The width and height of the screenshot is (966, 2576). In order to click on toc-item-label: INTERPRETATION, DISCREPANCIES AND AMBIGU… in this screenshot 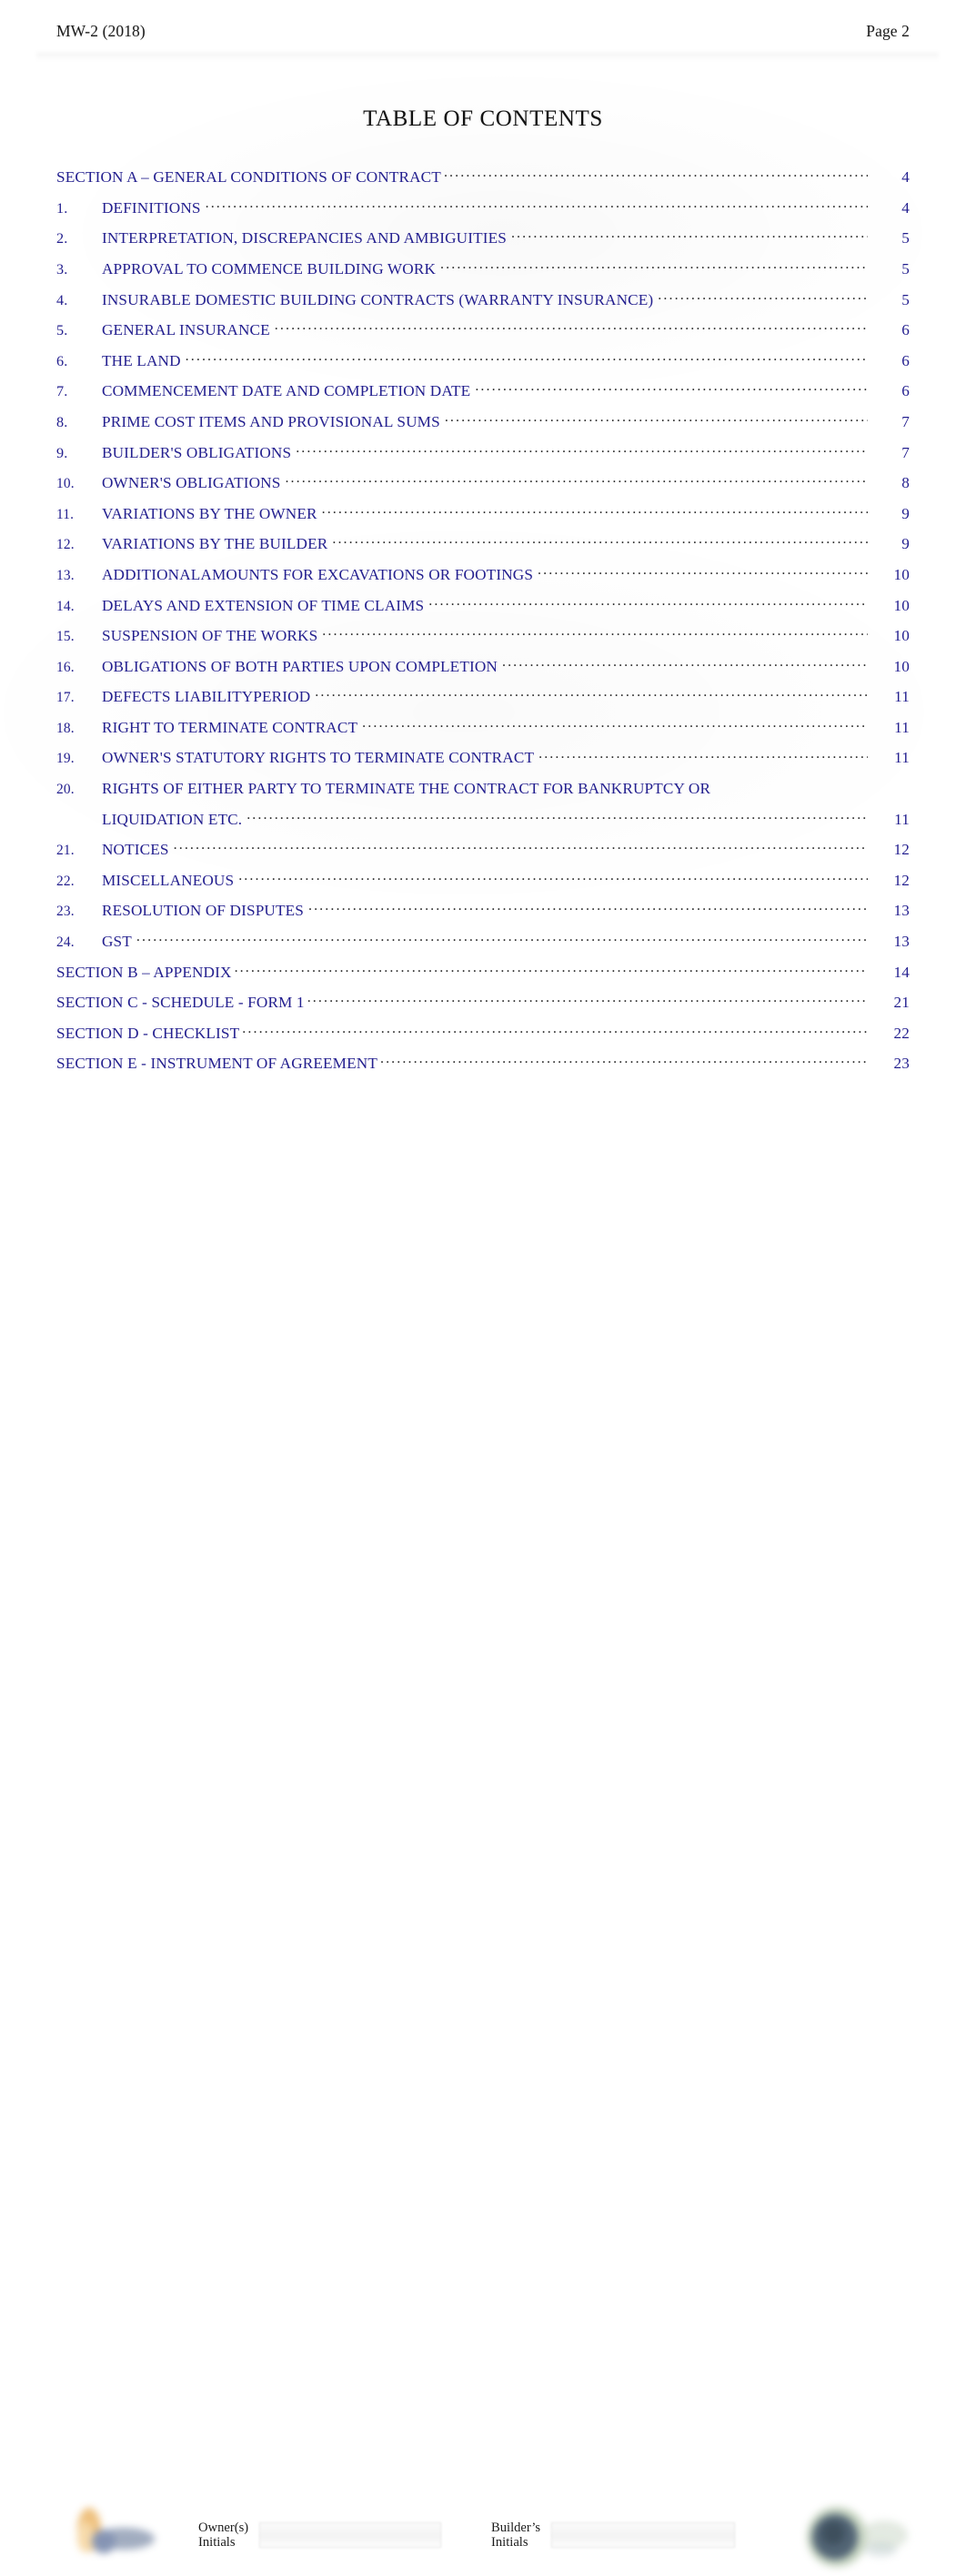, I will do `click(306, 238)`.